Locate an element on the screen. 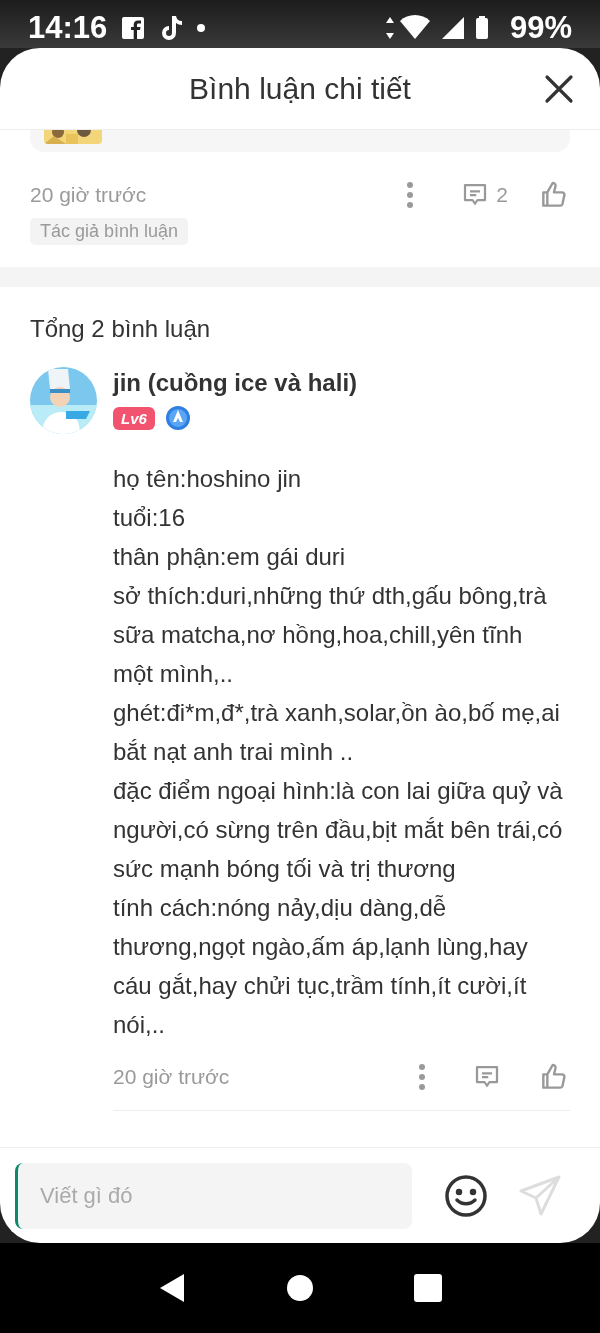 This screenshot has height=1333, width=600. level-badge: Lv6 is located at coordinates (134, 418).